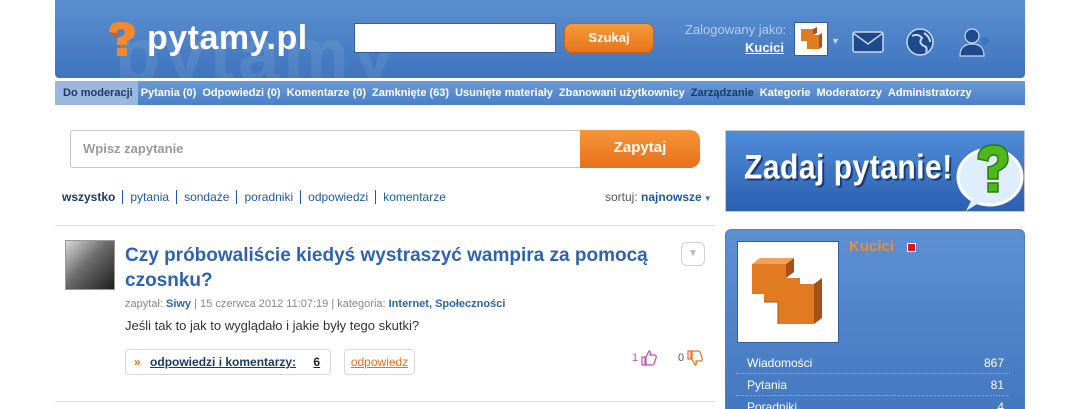  I want to click on profile-stat-guides: Poradniki 4, so click(873, 402).